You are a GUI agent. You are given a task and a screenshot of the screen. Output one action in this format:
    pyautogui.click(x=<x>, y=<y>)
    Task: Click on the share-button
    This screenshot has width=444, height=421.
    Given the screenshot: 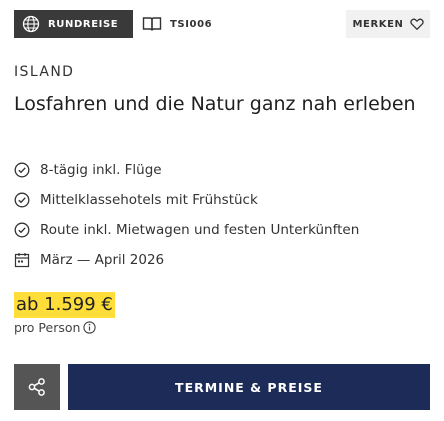 What is the action you would take?
    pyautogui.click(x=37, y=387)
    